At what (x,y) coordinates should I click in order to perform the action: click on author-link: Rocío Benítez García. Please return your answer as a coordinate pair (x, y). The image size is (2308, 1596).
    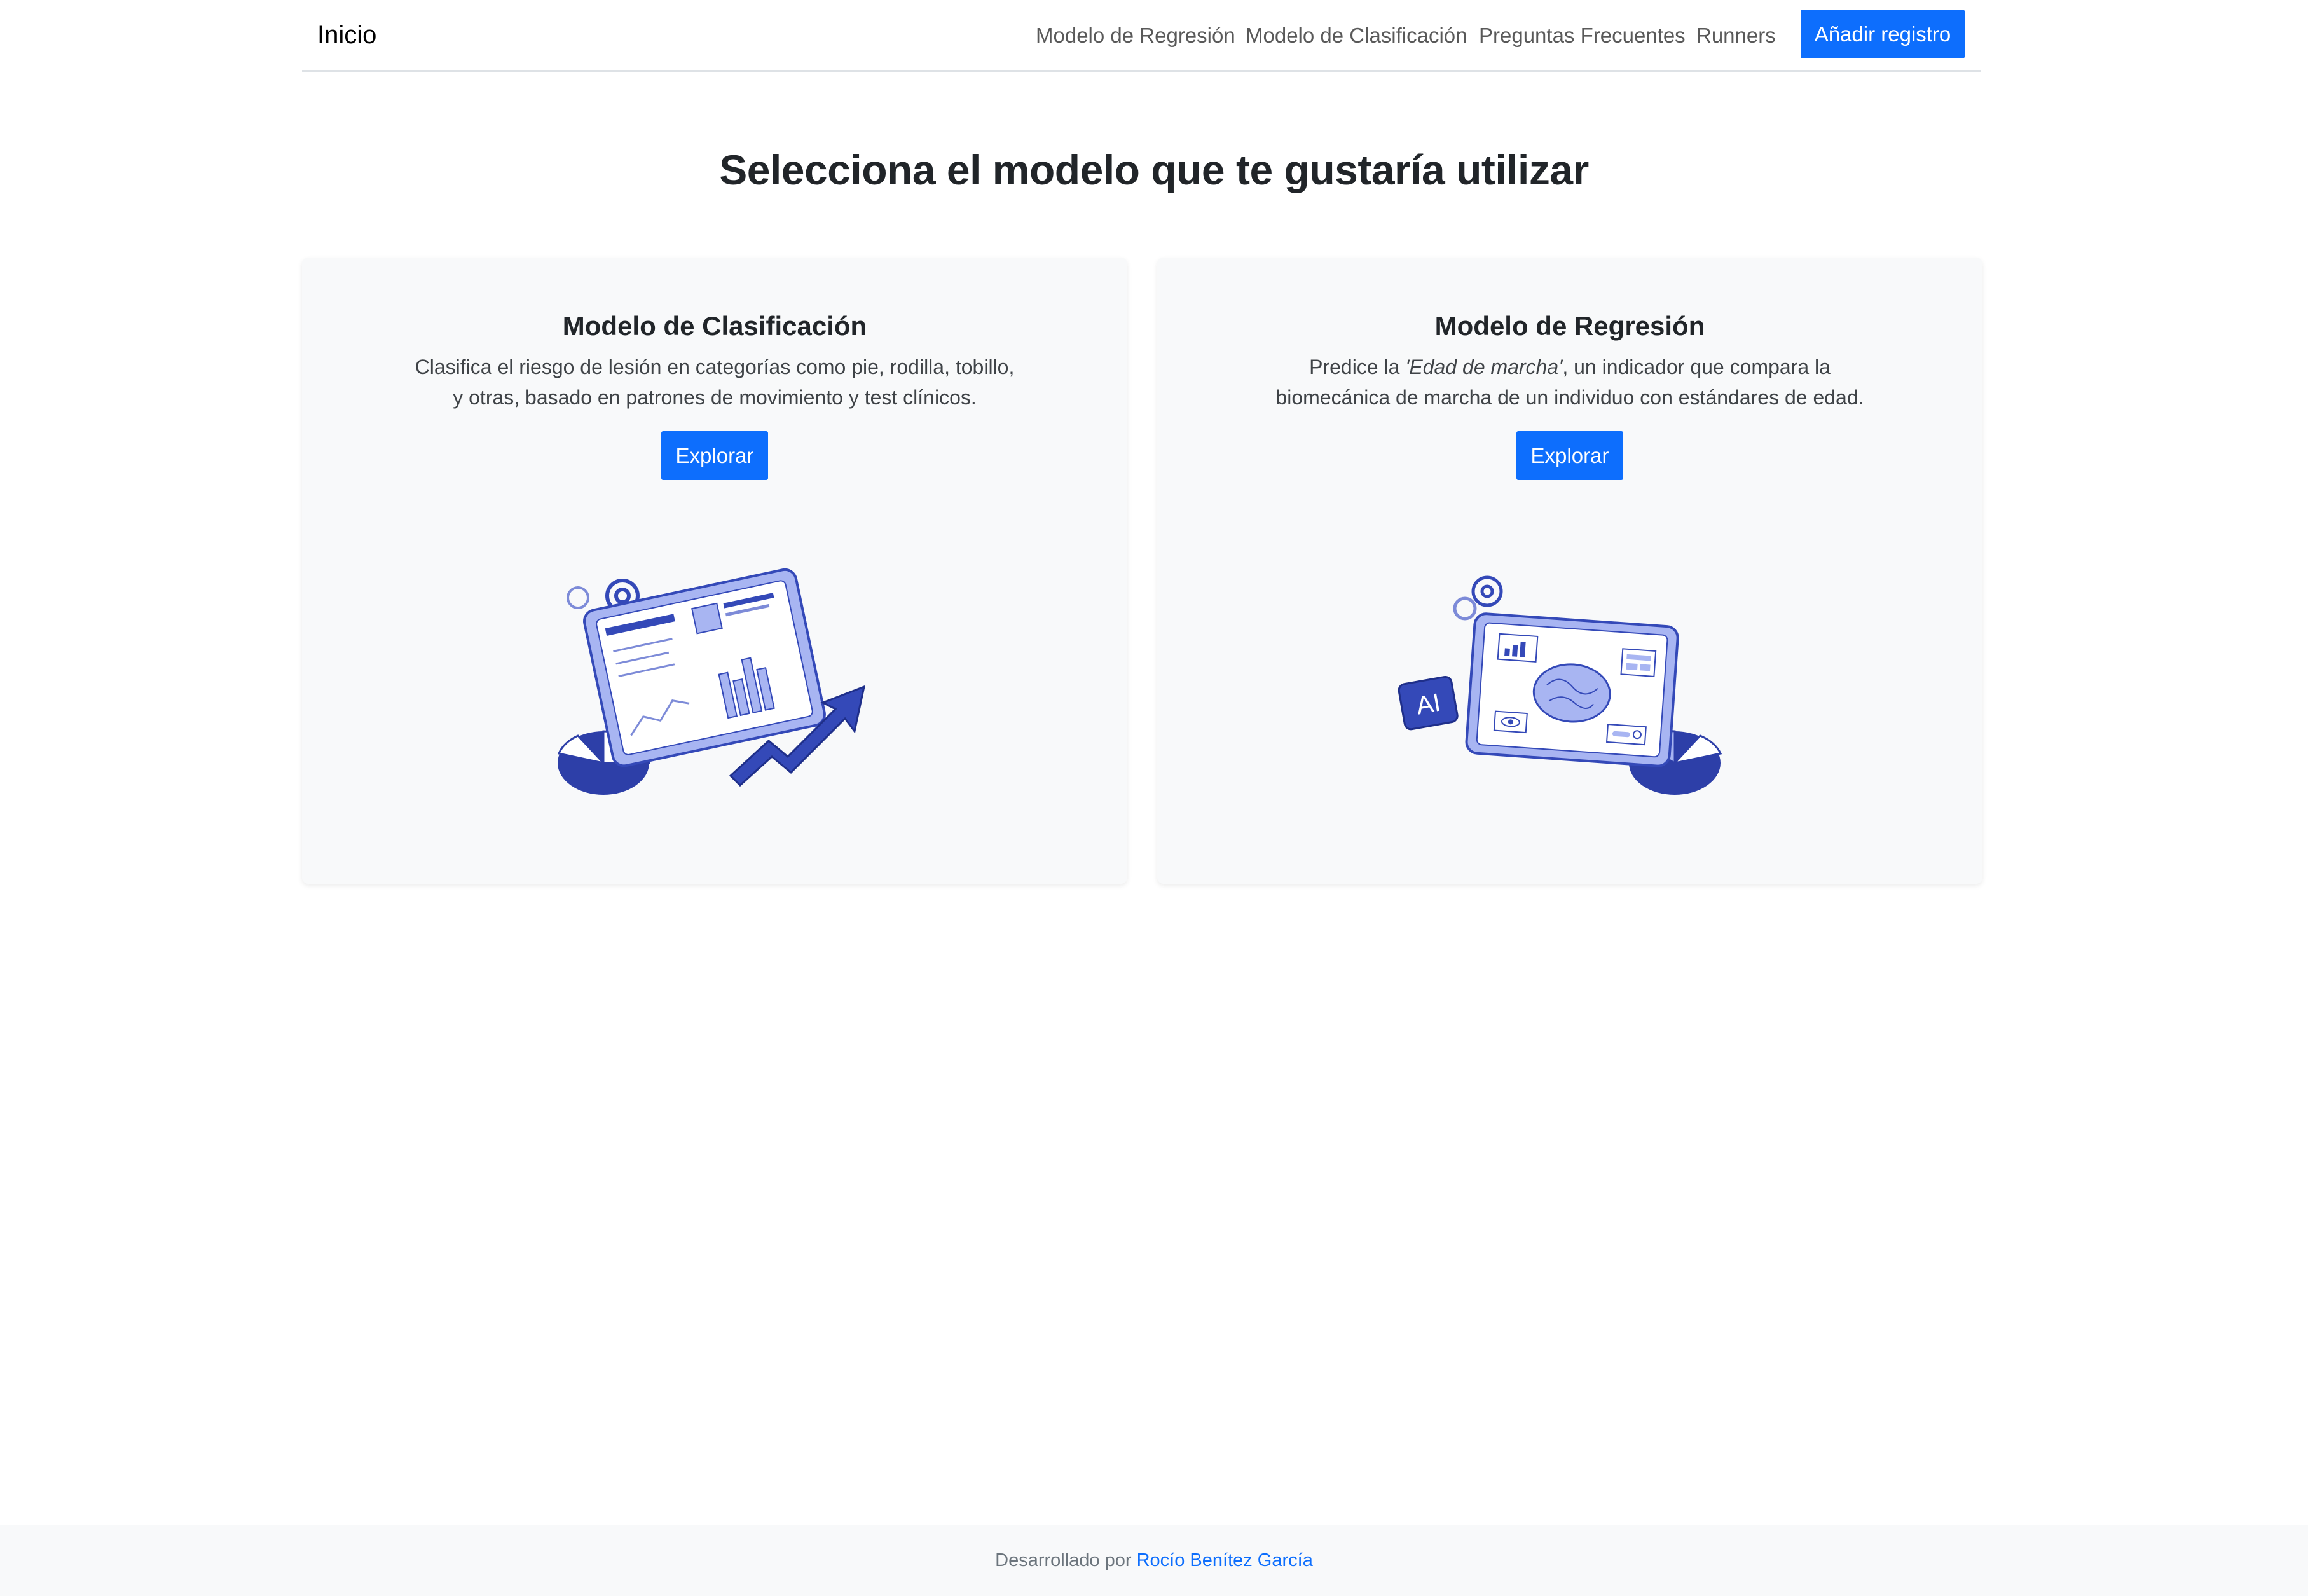
    Looking at the image, I should click on (1225, 1560).